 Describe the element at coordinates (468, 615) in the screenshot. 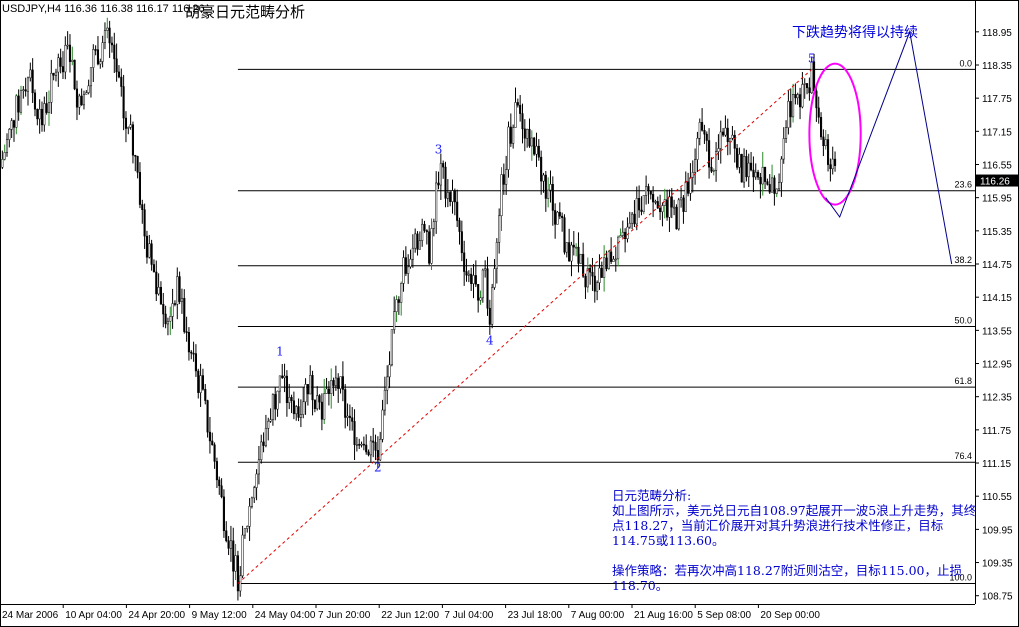

I see `x-tick-label: 7 Jul 04:00` at that location.